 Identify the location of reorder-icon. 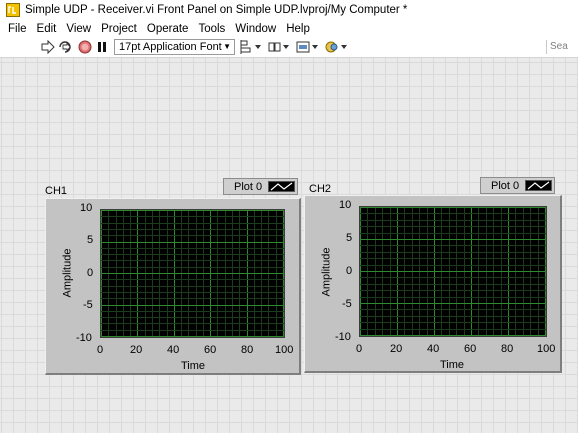
(336, 47).